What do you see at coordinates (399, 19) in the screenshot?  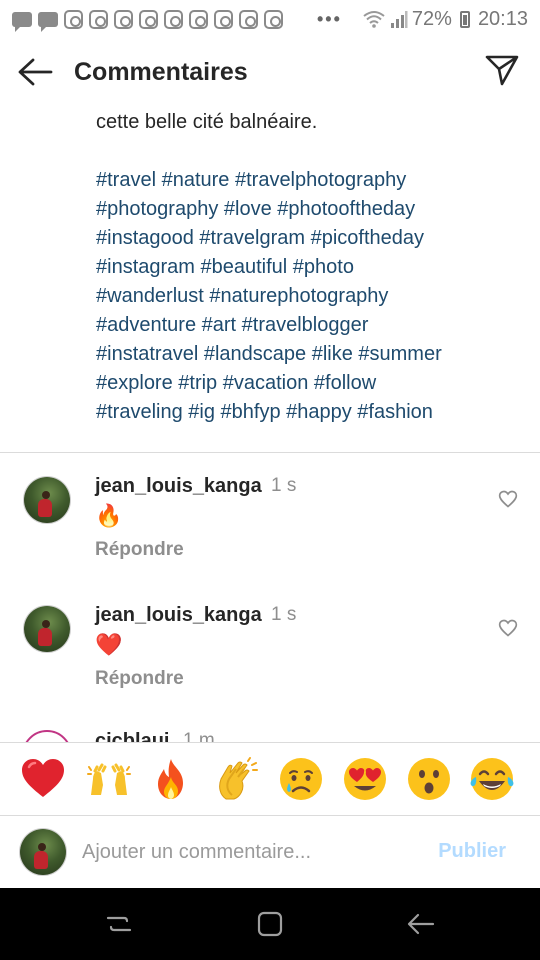 I see `signal-icon` at bounding box center [399, 19].